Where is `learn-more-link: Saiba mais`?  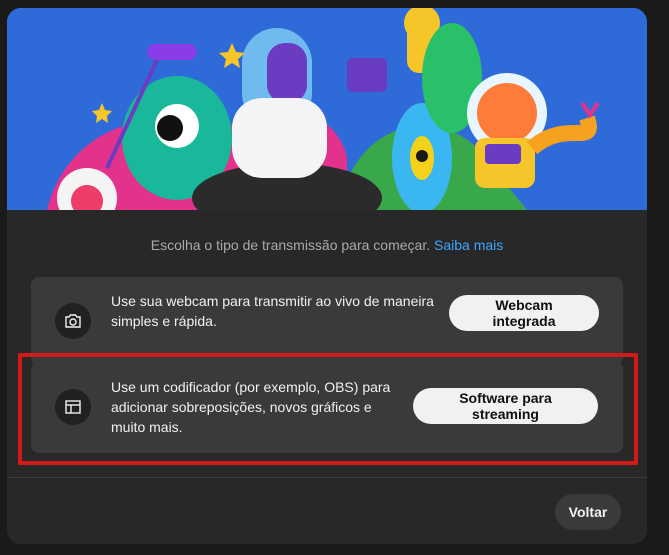 learn-more-link: Saiba mais is located at coordinates (468, 245).